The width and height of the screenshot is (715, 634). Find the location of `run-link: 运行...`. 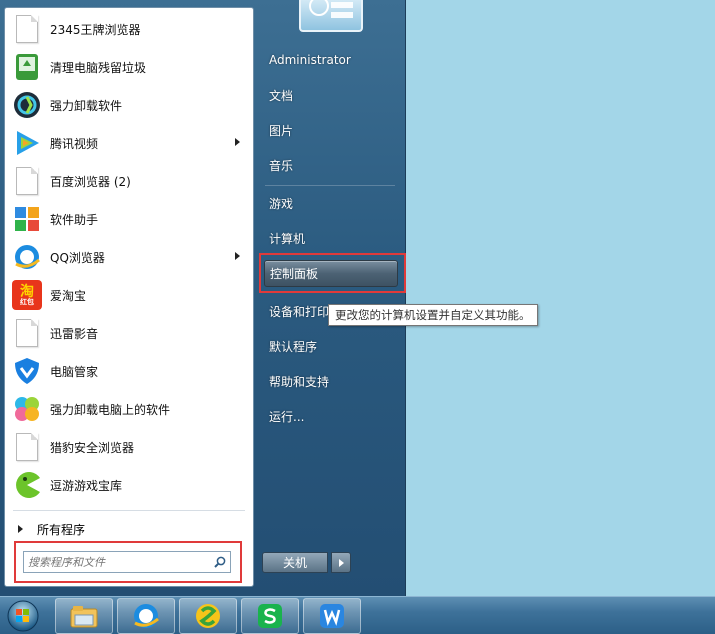

run-link: 运行... is located at coordinates (330, 416).